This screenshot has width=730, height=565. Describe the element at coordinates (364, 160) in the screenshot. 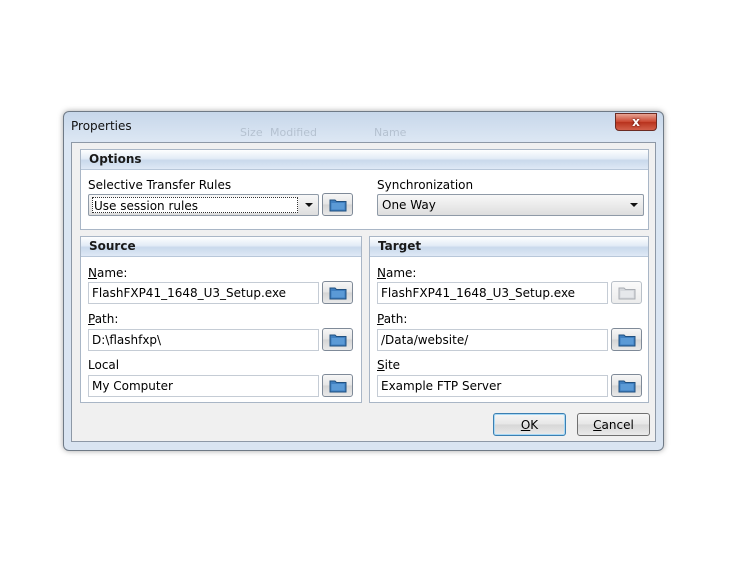

I see `options-header: Options` at that location.